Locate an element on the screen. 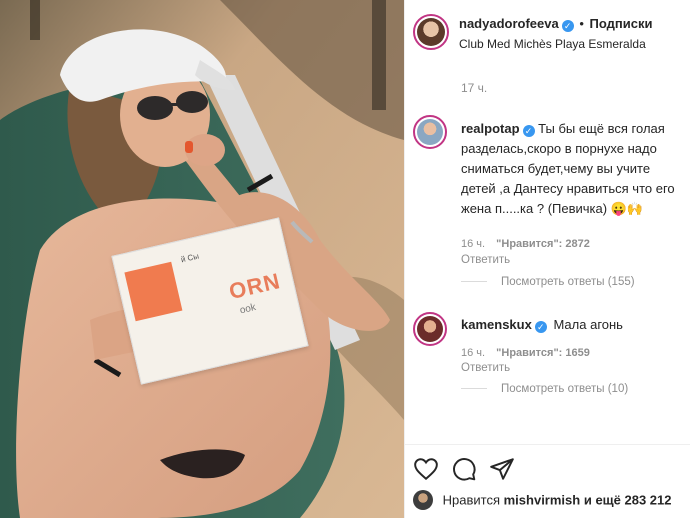 The image size is (690, 519). comment-meta: 16 ч. "Нравится": 1659 is located at coordinates (525, 353).